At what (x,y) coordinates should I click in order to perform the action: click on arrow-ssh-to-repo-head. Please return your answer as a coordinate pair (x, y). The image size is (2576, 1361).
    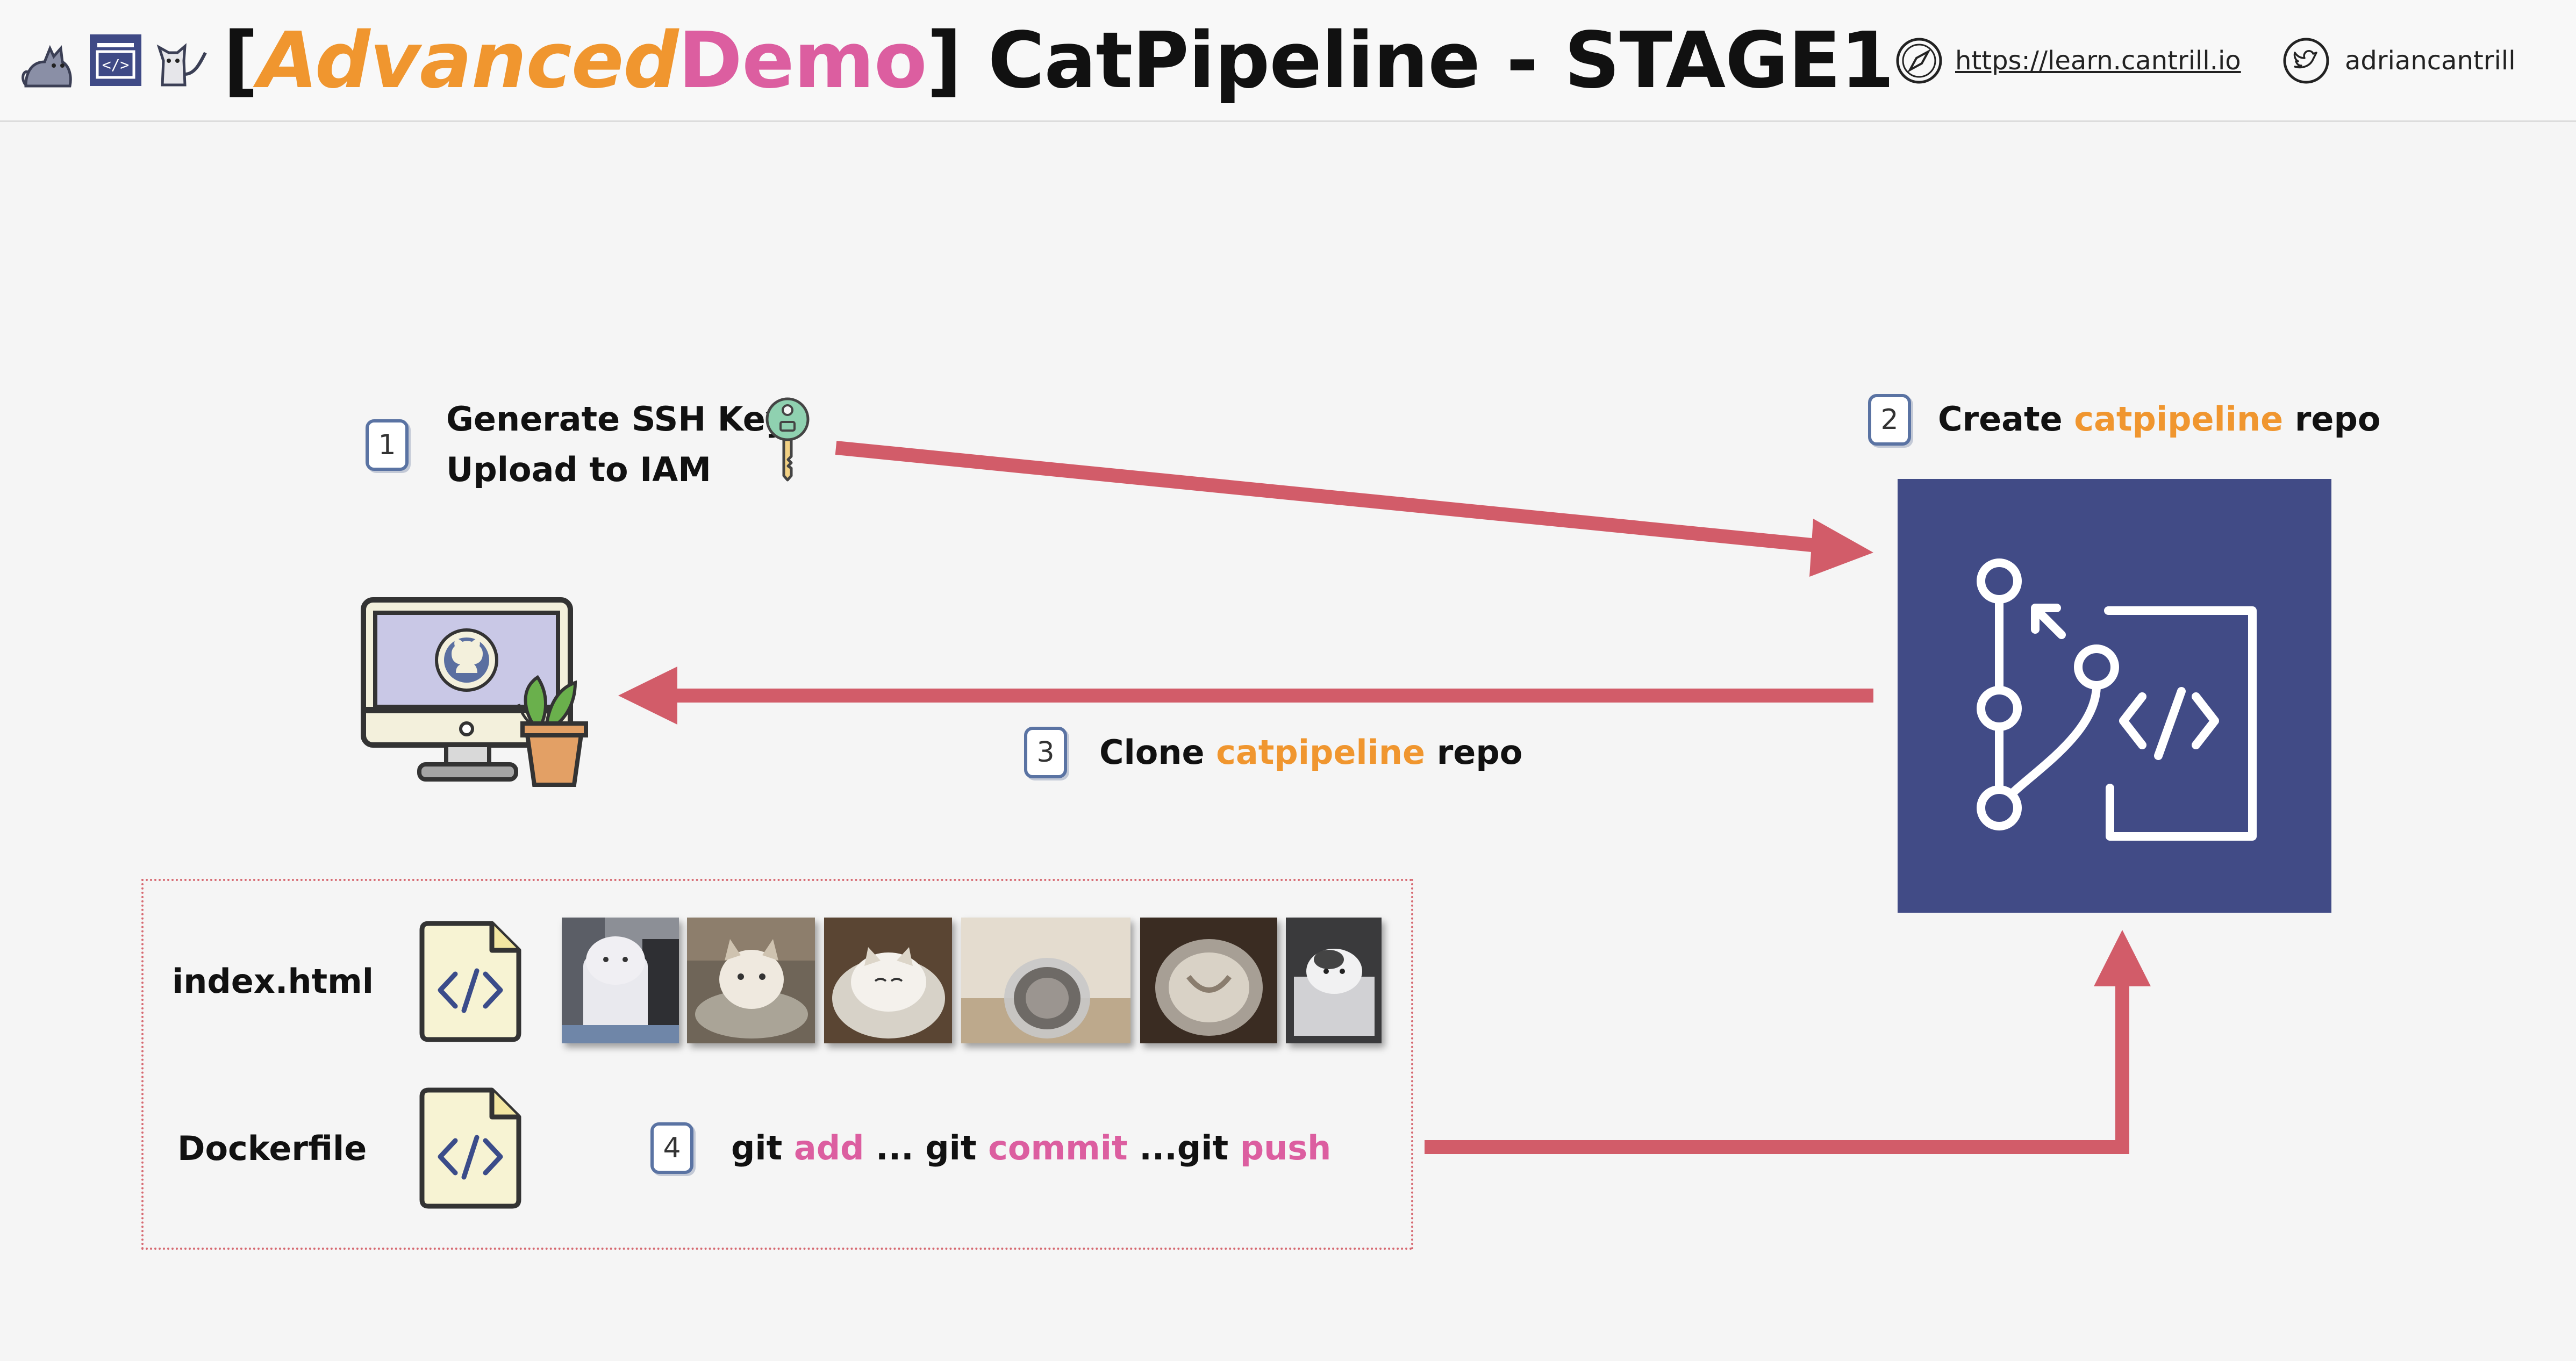
    Looking at the image, I should click on (1841, 548).